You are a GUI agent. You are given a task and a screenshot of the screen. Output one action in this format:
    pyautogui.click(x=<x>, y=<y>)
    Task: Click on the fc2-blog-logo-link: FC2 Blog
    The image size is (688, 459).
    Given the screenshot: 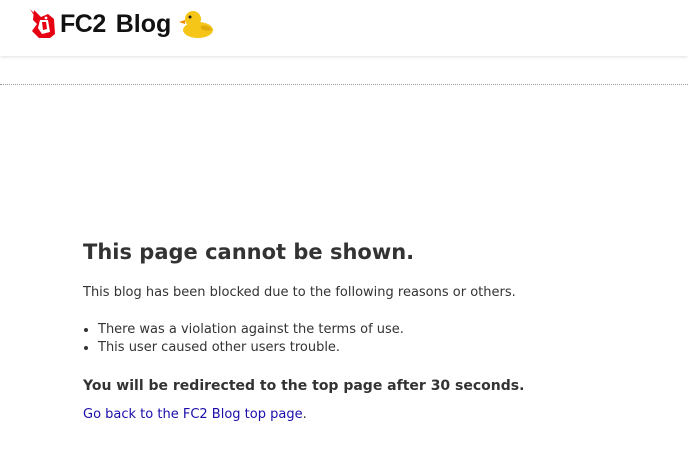 What is the action you would take?
    pyautogui.click(x=121, y=24)
    